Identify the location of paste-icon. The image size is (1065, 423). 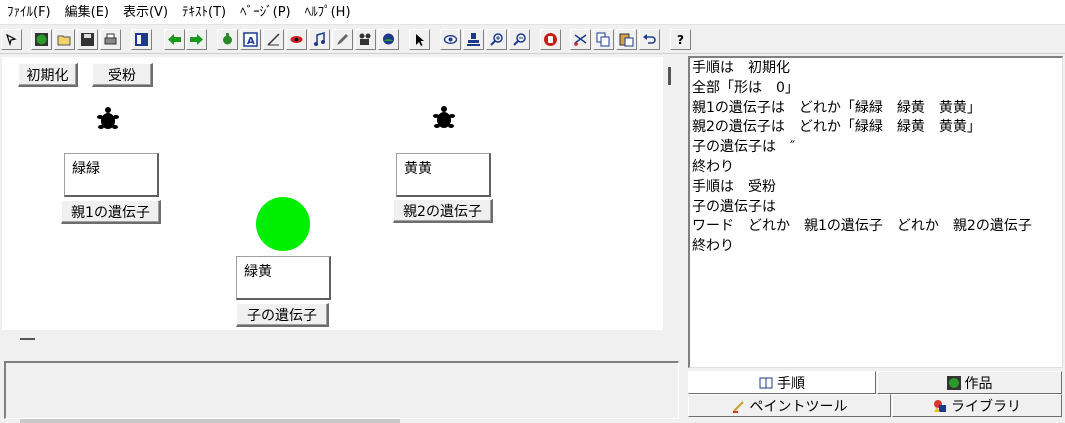
(626, 40).